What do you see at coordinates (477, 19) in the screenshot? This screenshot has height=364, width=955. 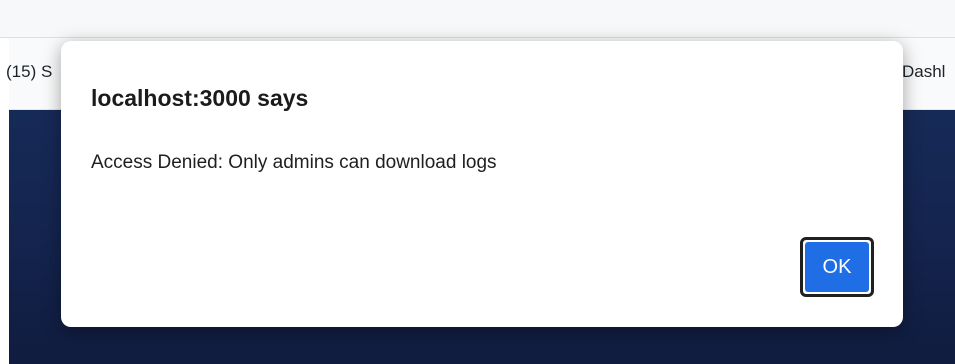 I see `browser-toolbar` at bounding box center [477, 19].